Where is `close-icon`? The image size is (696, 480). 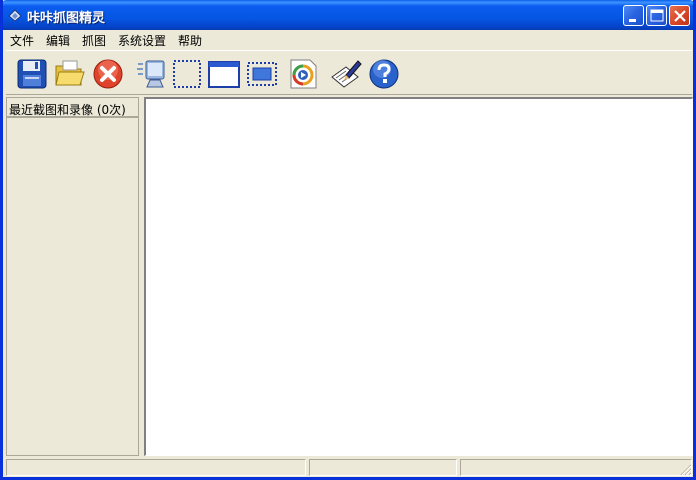 close-icon is located at coordinates (680, 16).